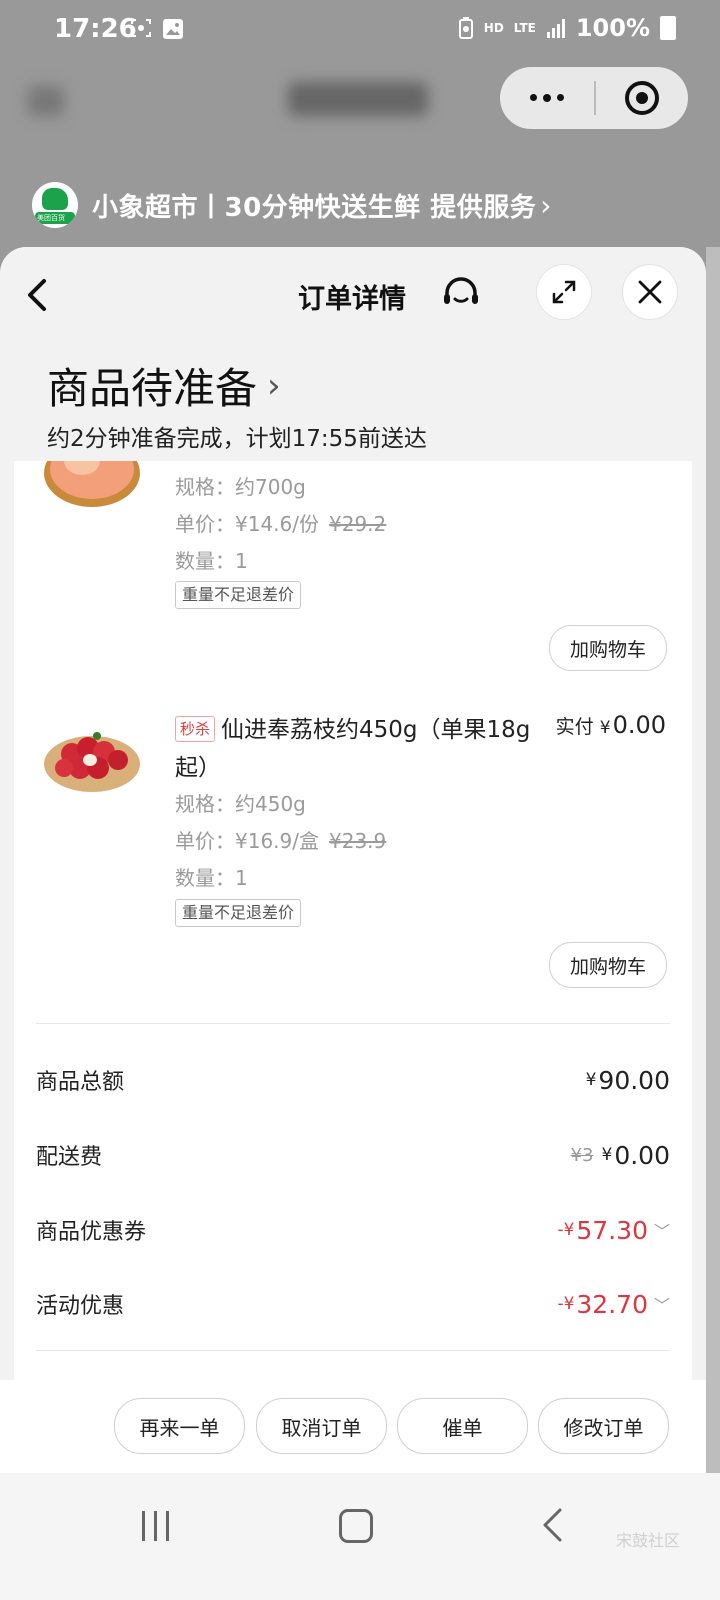  Describe the element at coordinates (353, 1230) in the screenshot. I see `coupon-row: 商品优惠券 -¥ 57.30 ﹀` at that location.